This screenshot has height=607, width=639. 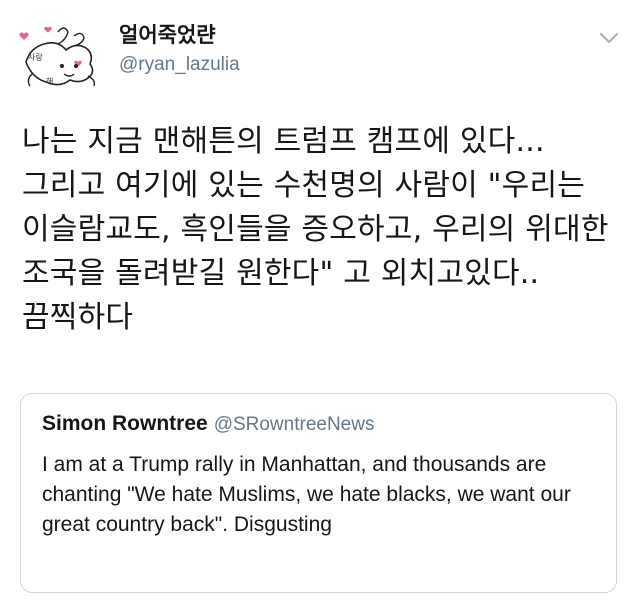 I want to click on quoted-user-handle: @SRowntreeNews, so click(x=294, y=424).